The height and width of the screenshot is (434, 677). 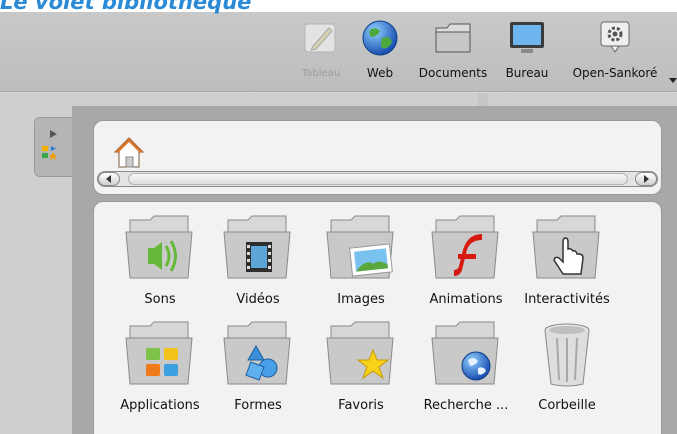 I want to click on library-item-label: Vidéos, so click(x=258, y=299).